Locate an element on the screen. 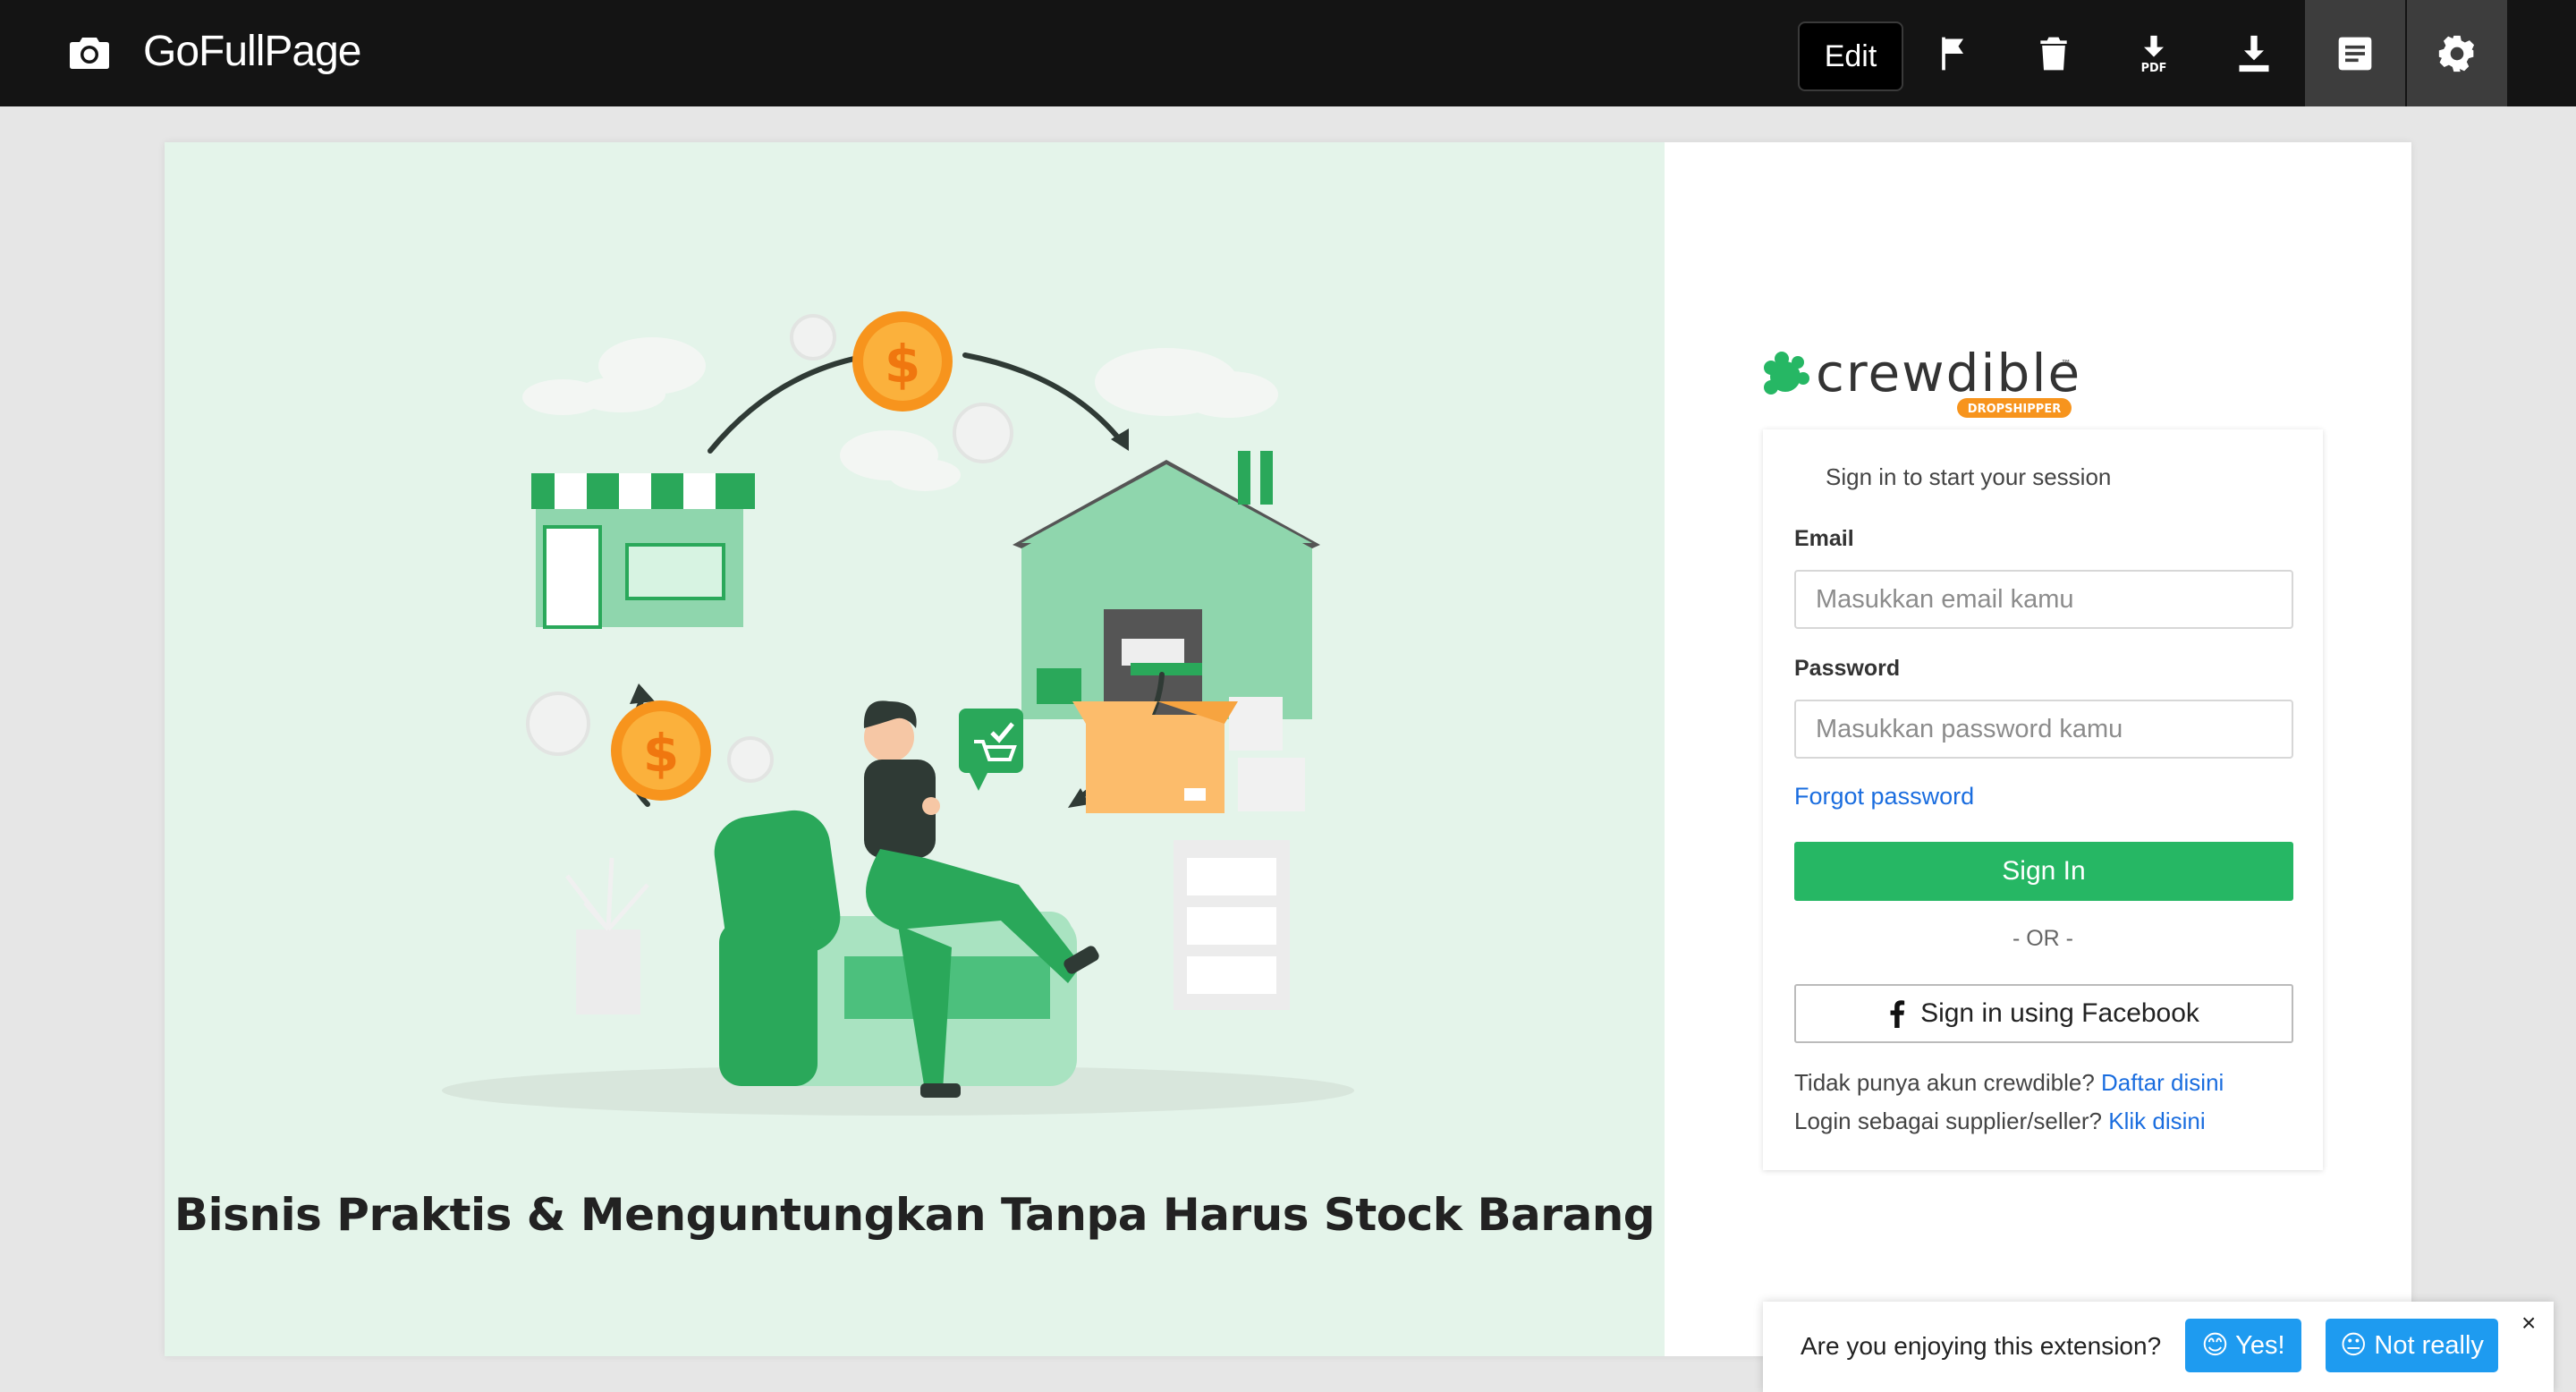  supplier-link: Klik disini is located at coordinates (2156, 1121).